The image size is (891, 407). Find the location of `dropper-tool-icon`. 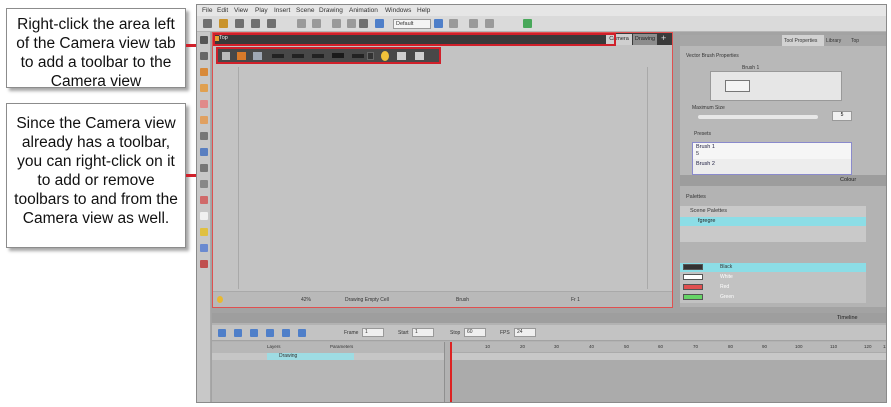

dropper-tool-icon is located at coordinates (204, 200).